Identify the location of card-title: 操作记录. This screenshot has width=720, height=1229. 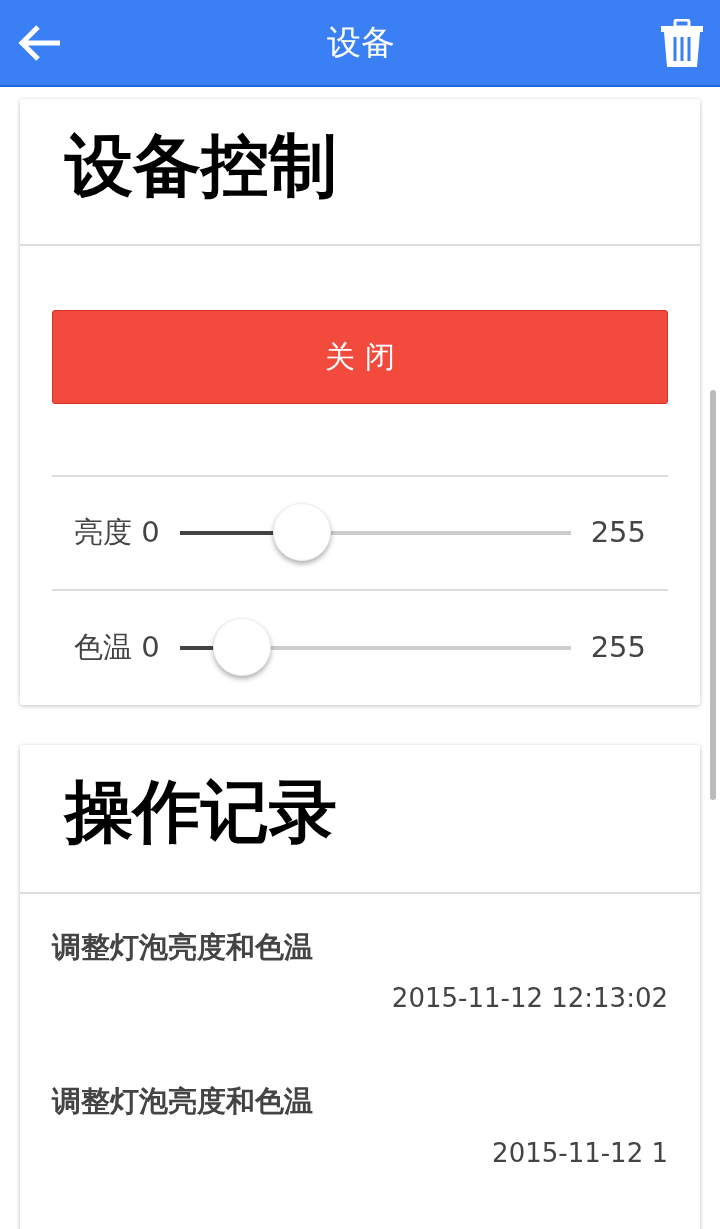
(200, 811).